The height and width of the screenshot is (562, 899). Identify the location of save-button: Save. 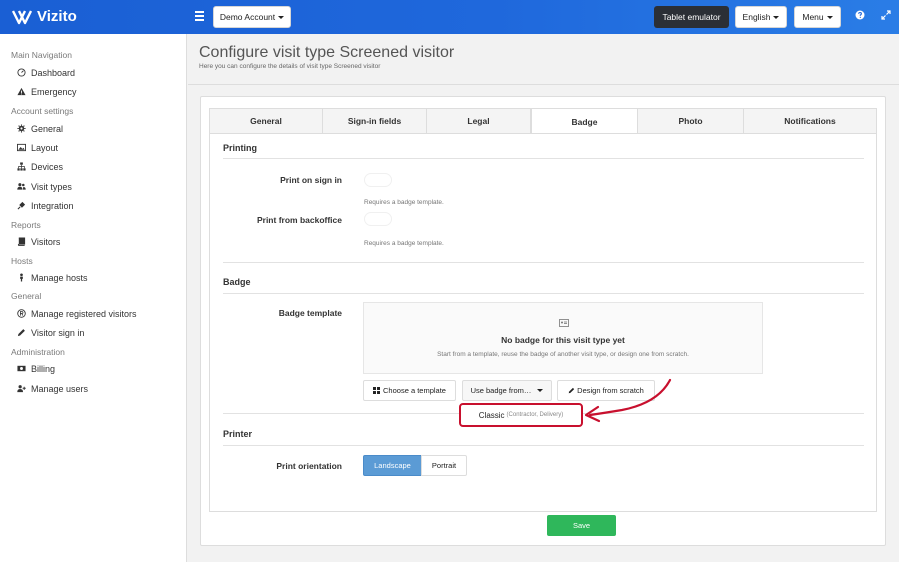
(581, 525).